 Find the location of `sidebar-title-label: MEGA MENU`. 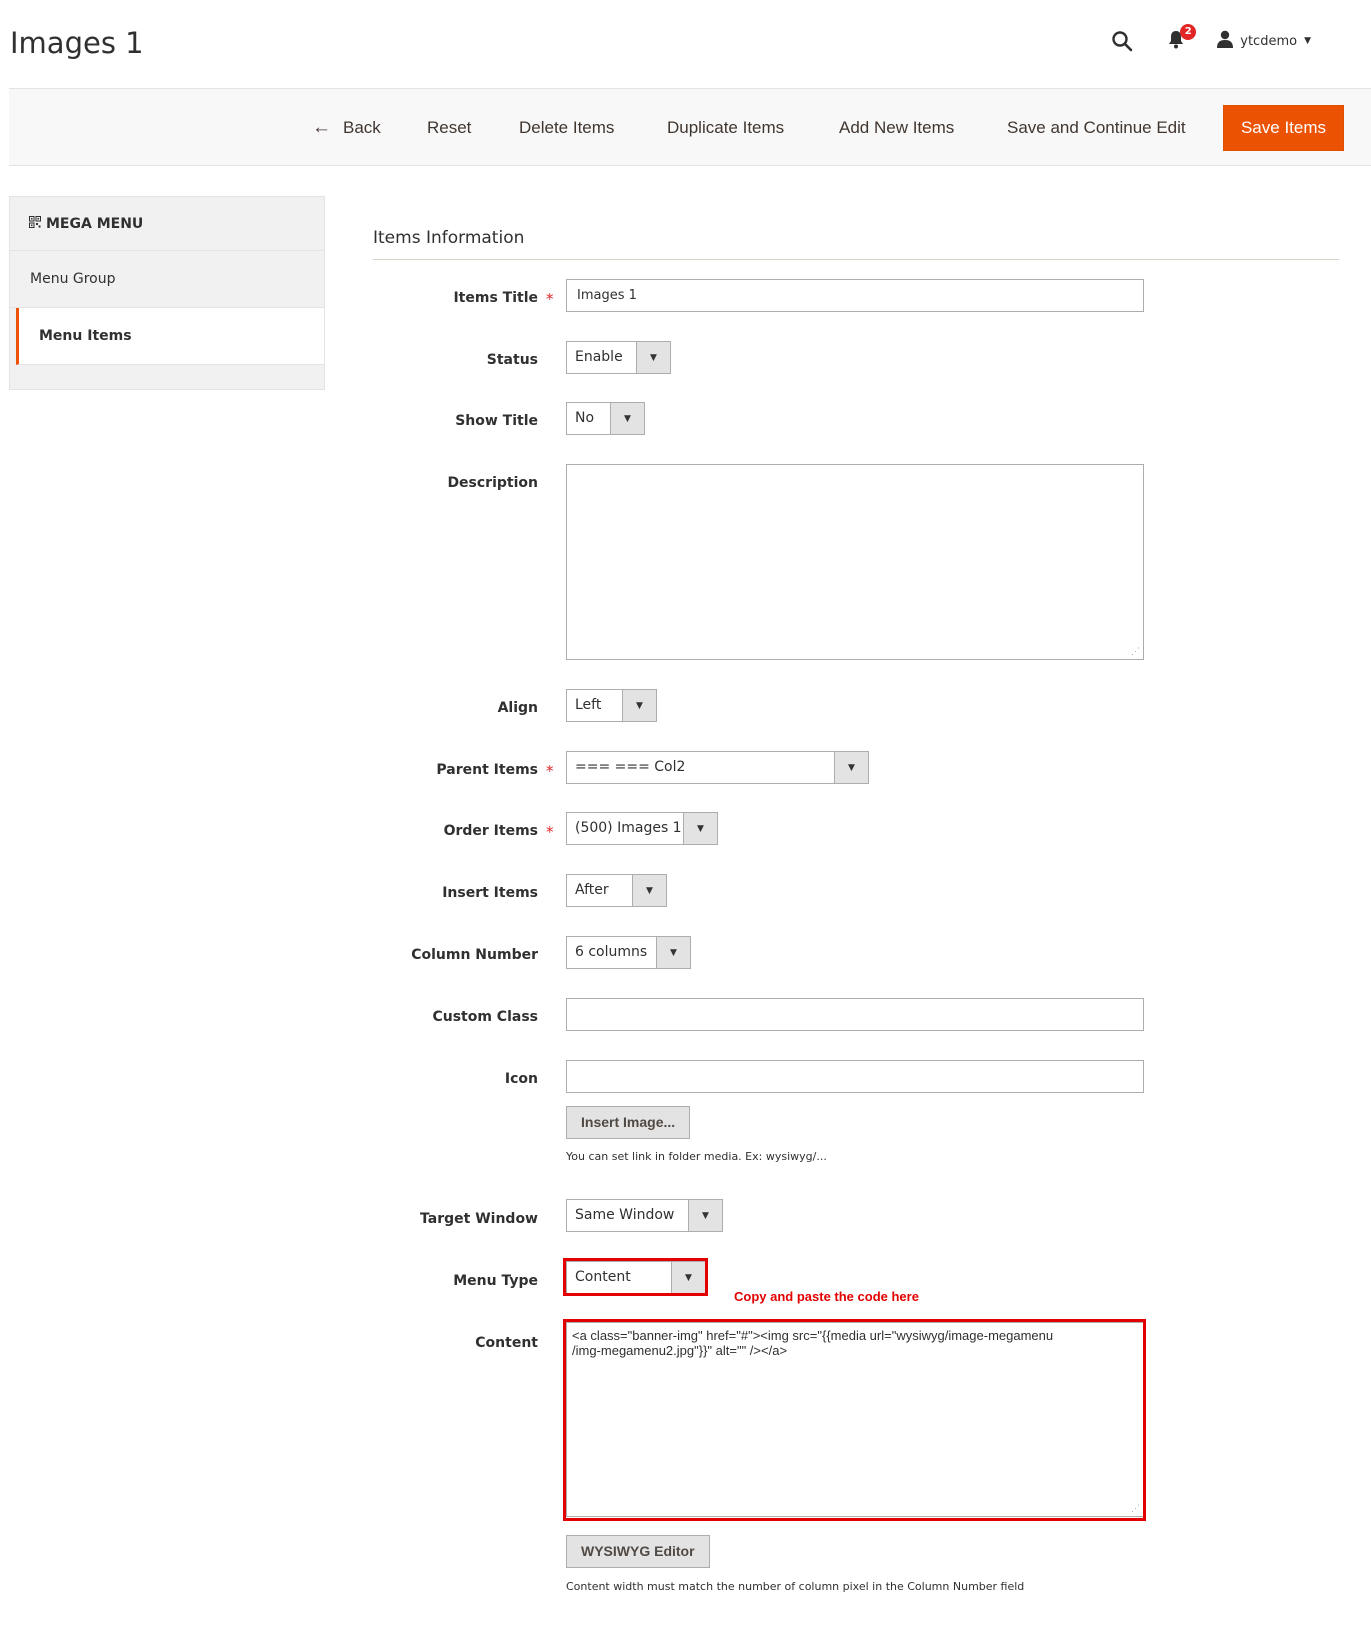

sidebar-title-label: MEGA MENU is located at coordinates (95, 223).